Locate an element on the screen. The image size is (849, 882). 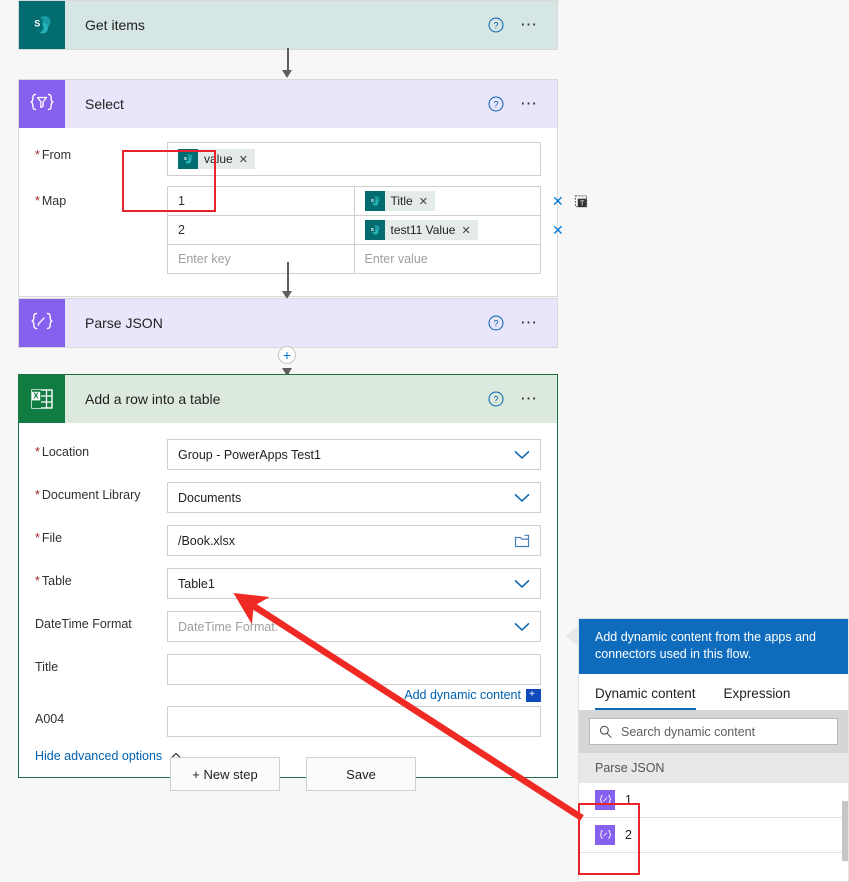
a004-input is located at coordinates (354, 721).